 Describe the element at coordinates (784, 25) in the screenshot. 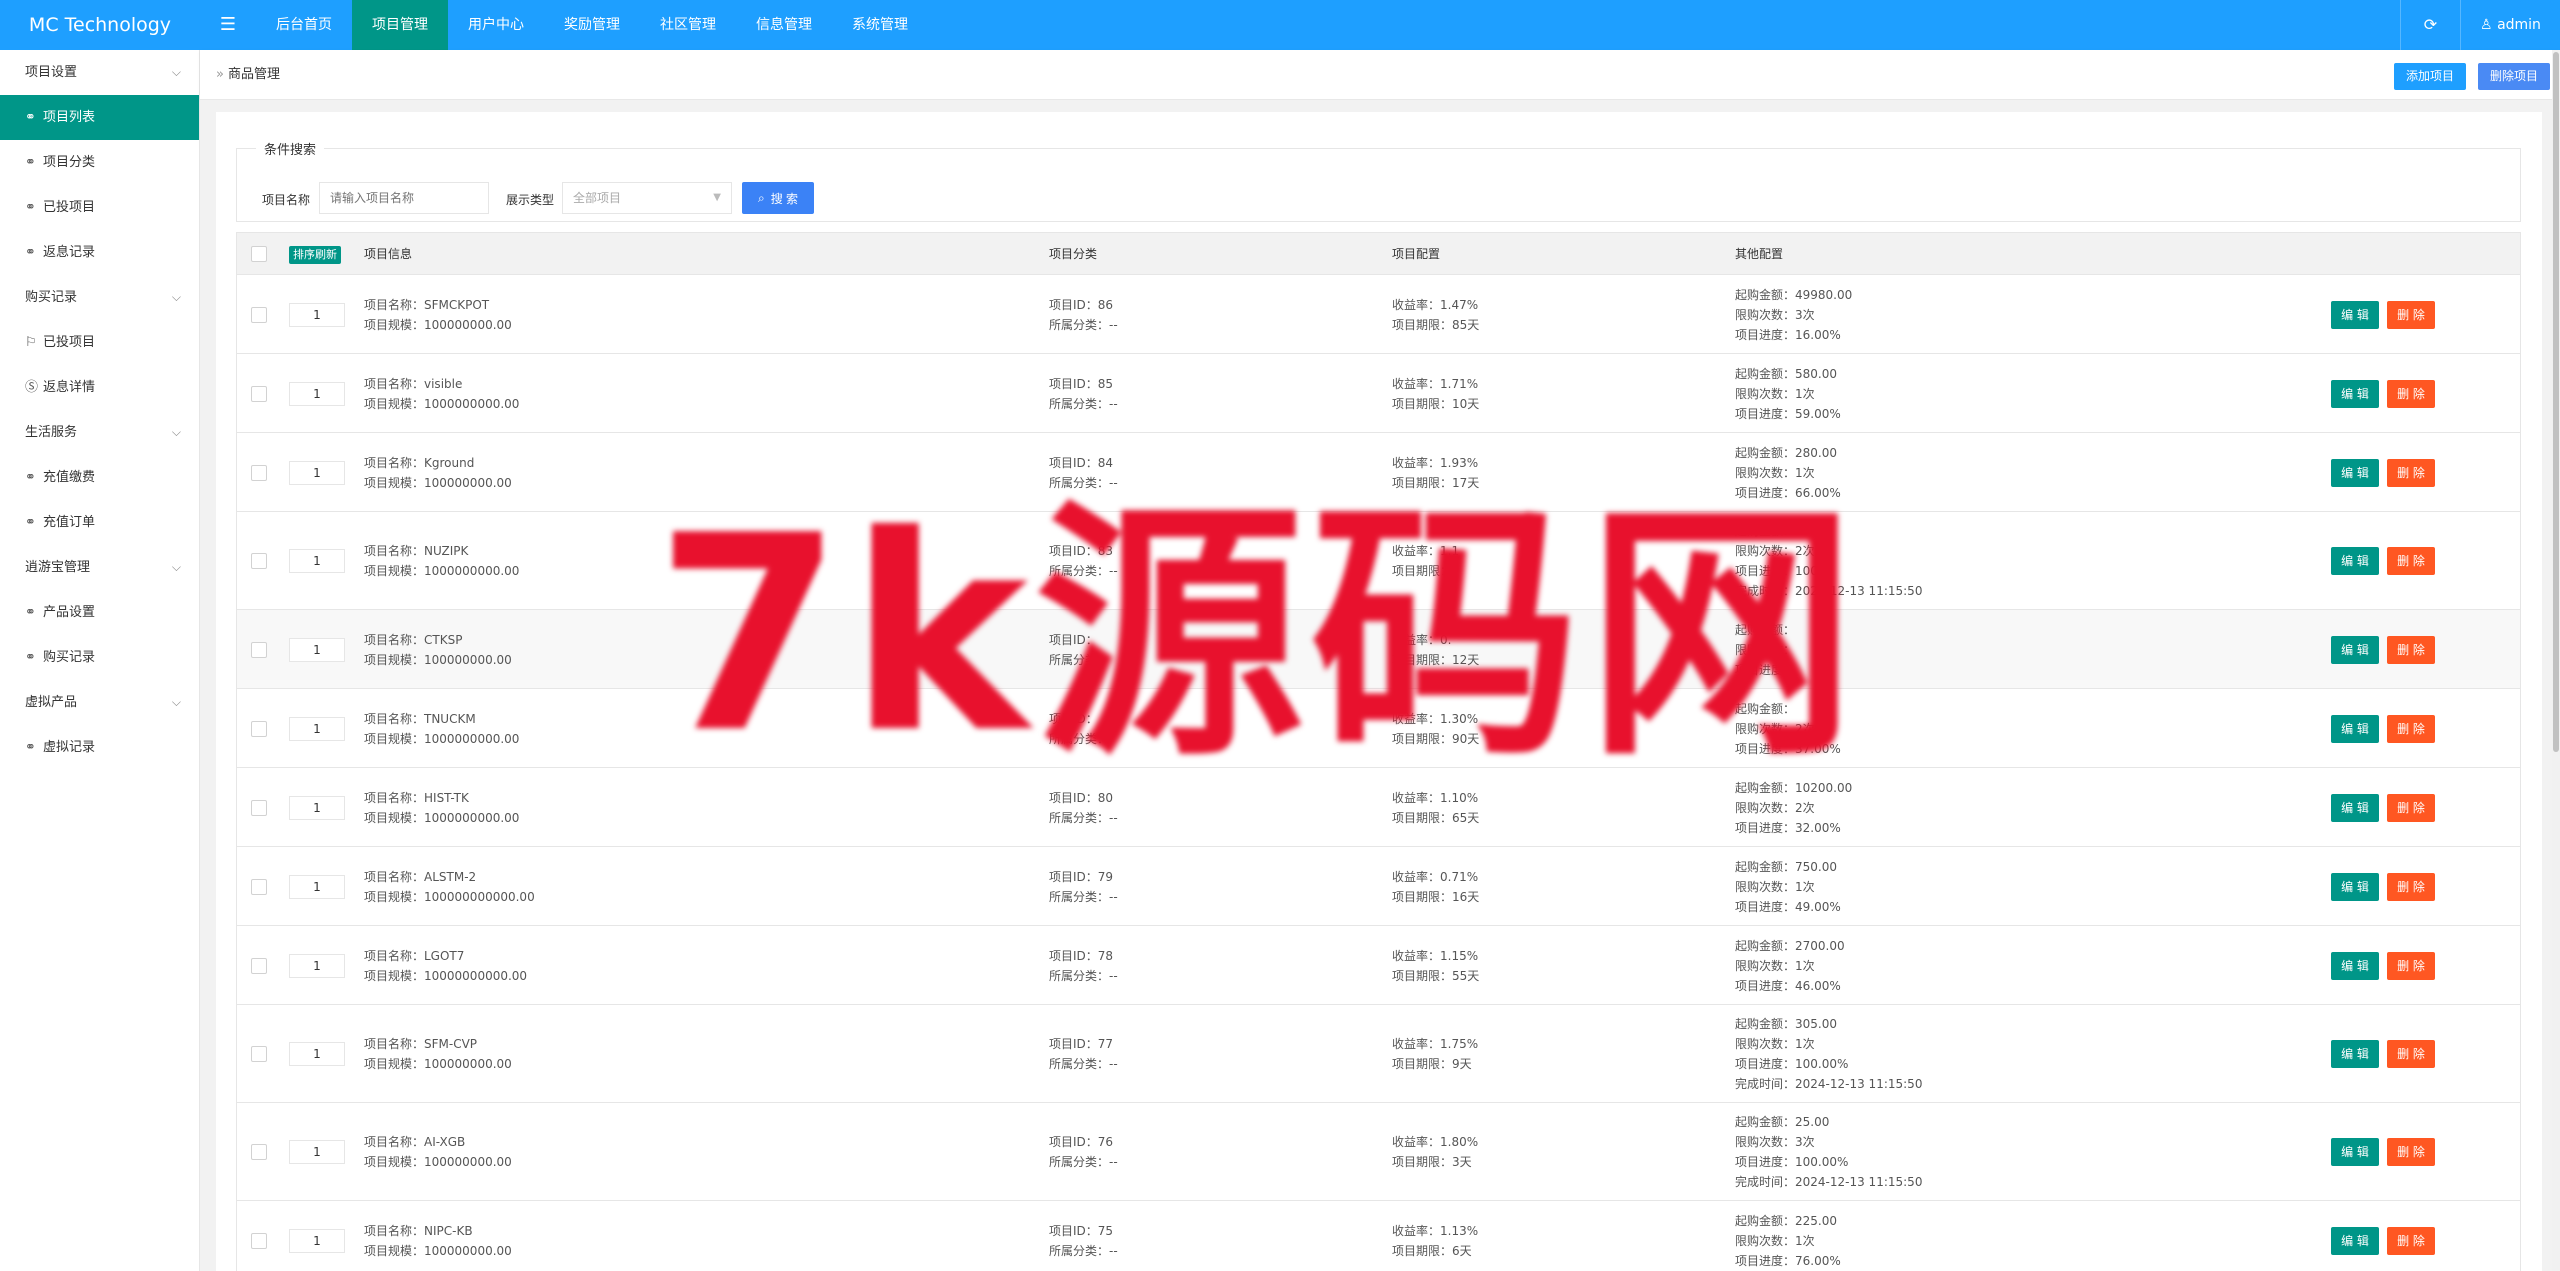

I see `nav-item-5: 信息管理` at that location.